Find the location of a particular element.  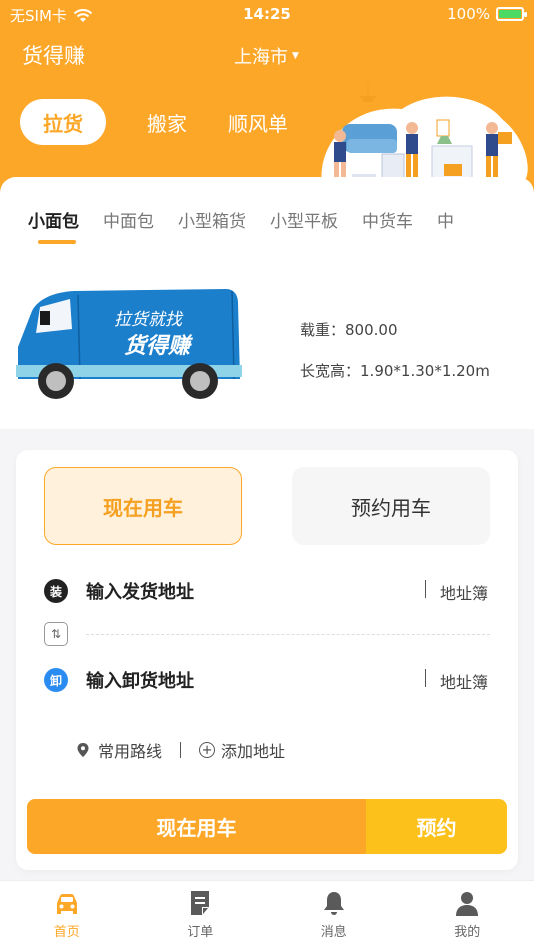

vehicle-tab-small-van: 小面包 is located at coordinates (53, 225).